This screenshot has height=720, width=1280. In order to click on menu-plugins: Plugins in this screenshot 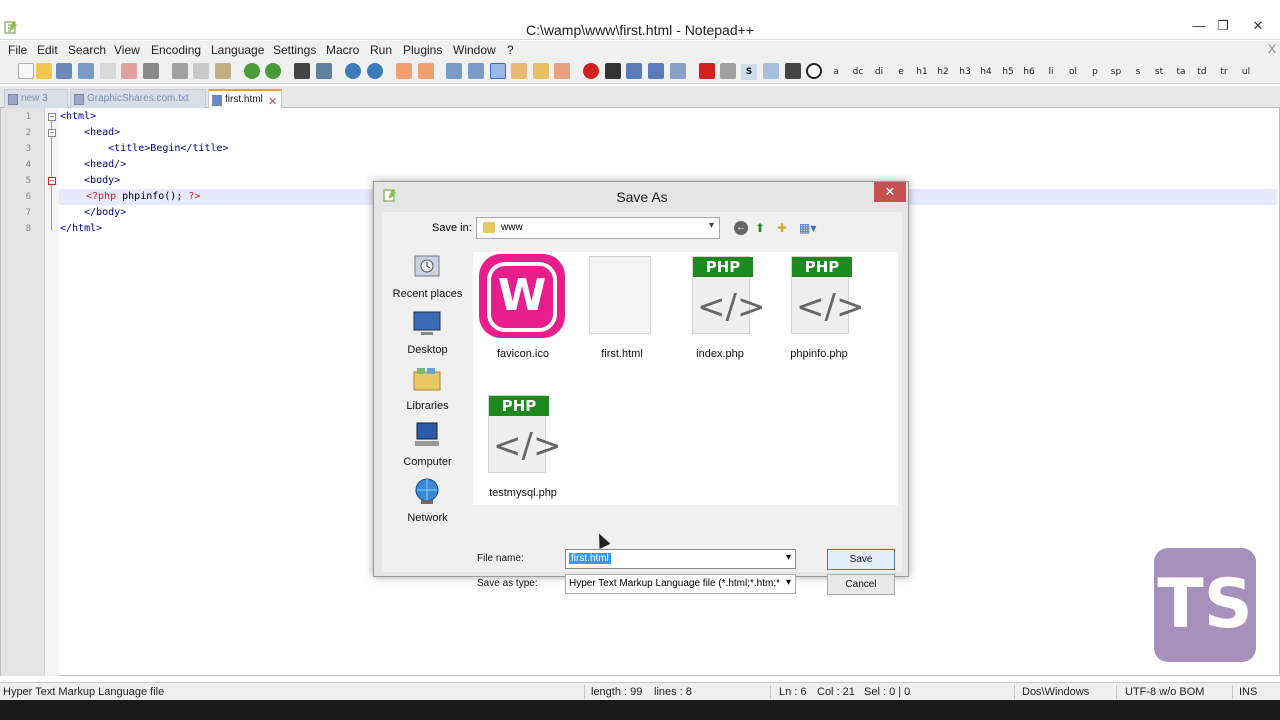, I will do `click(422, 50)`.